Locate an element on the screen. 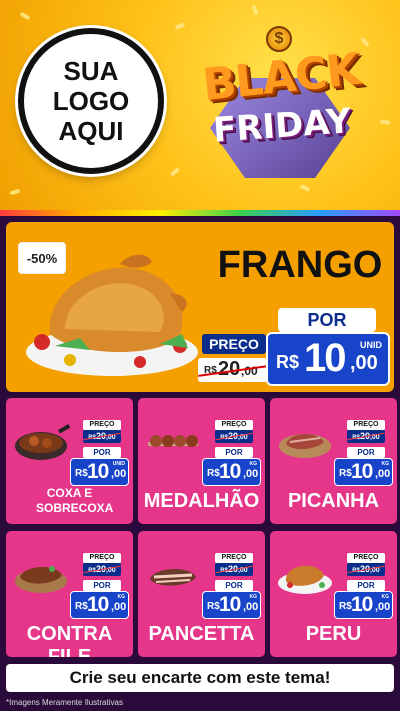  new-price: R$ 10 ,00 UNID is located at coordinates (328, 359).